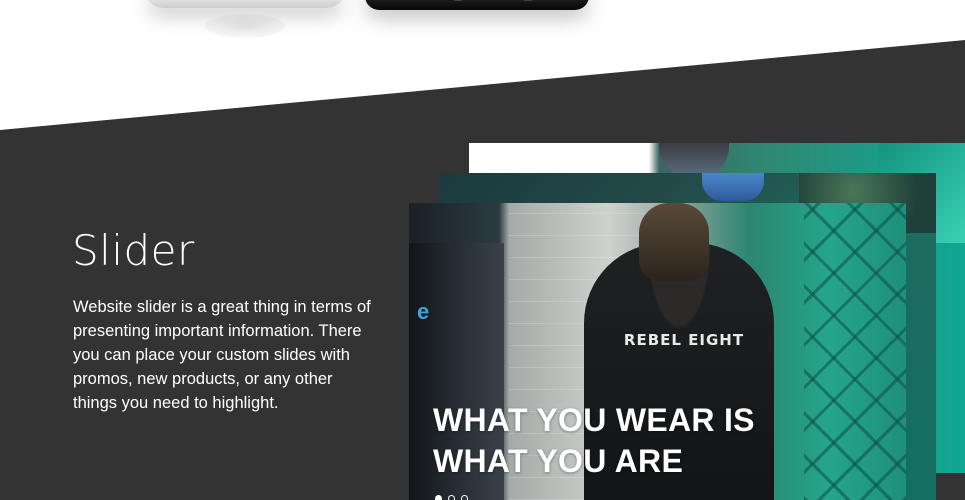 The height and width of the screenshot is (500, 965). I want to click on slide-caption: WHAT YOU WEAR IS WHAT YOU ARE, so click(594, 441).